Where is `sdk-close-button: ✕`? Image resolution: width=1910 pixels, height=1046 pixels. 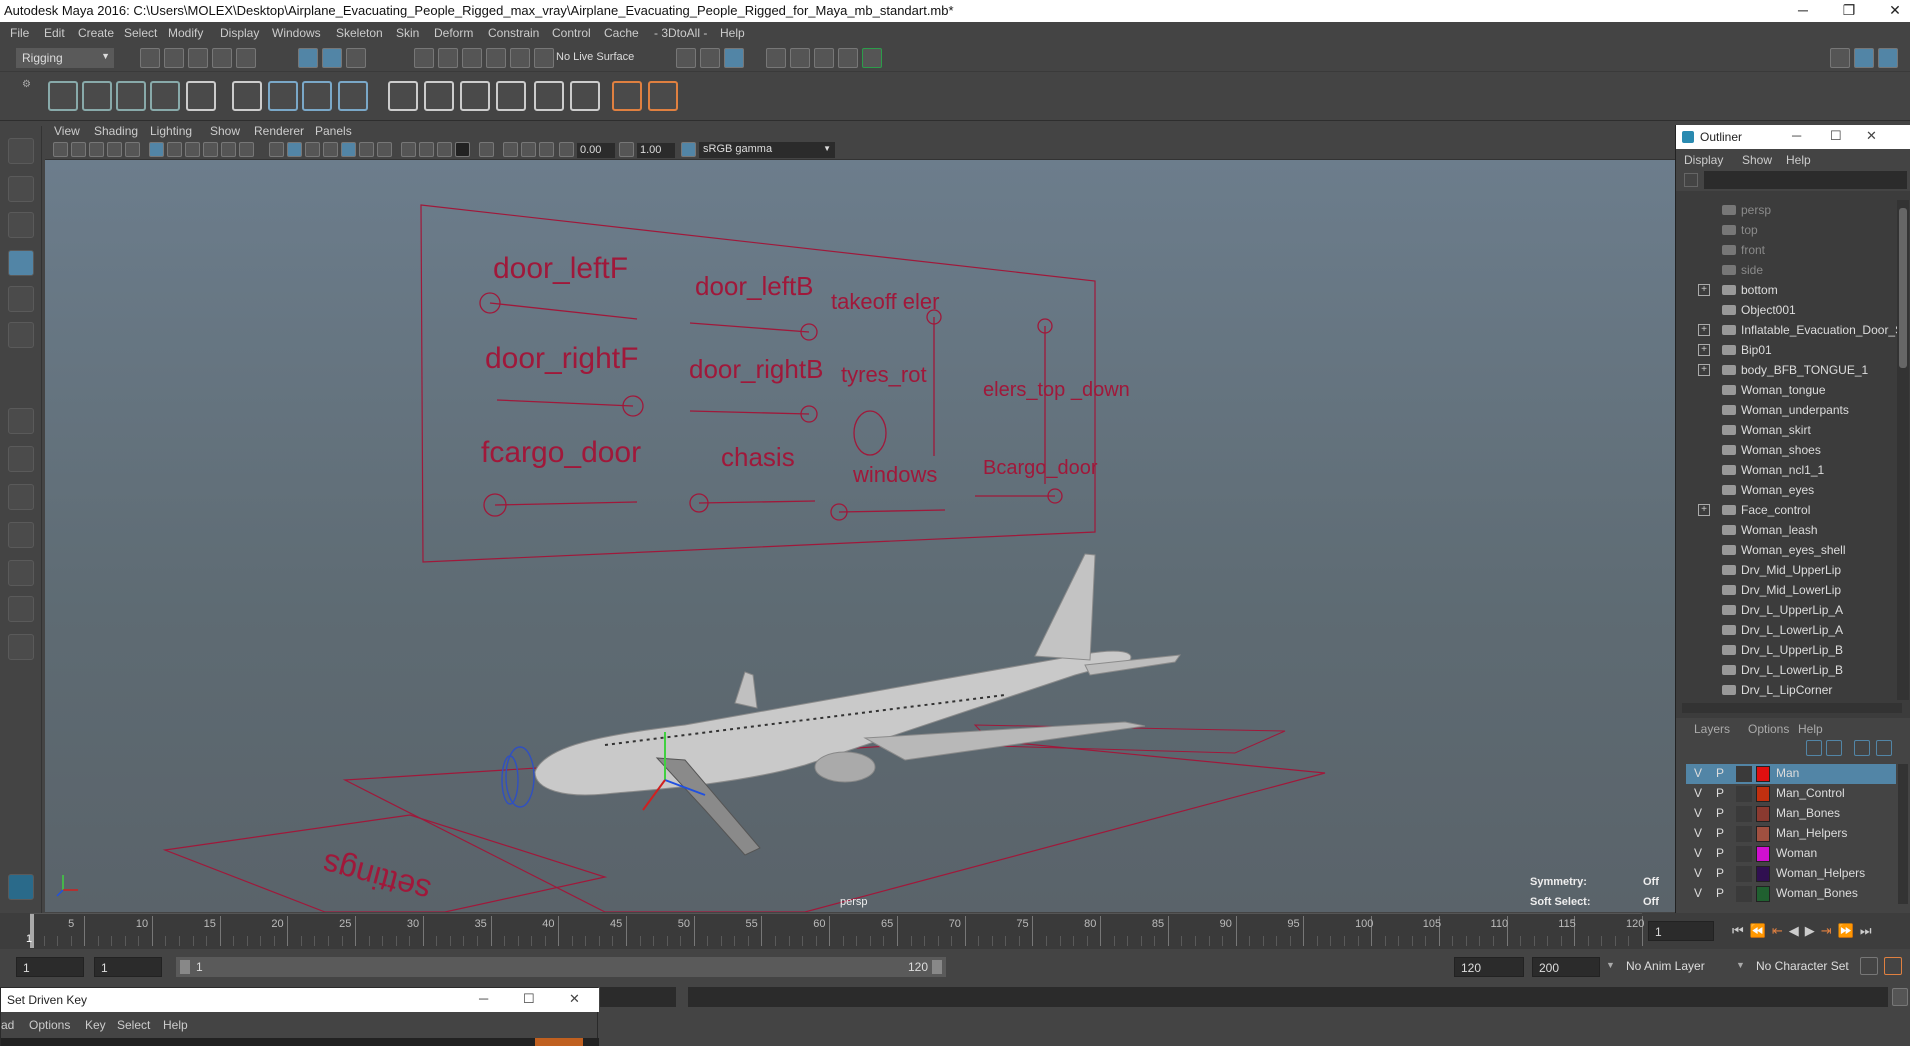 sdk-close-button: ✕ is located at coordinates (574, 999).